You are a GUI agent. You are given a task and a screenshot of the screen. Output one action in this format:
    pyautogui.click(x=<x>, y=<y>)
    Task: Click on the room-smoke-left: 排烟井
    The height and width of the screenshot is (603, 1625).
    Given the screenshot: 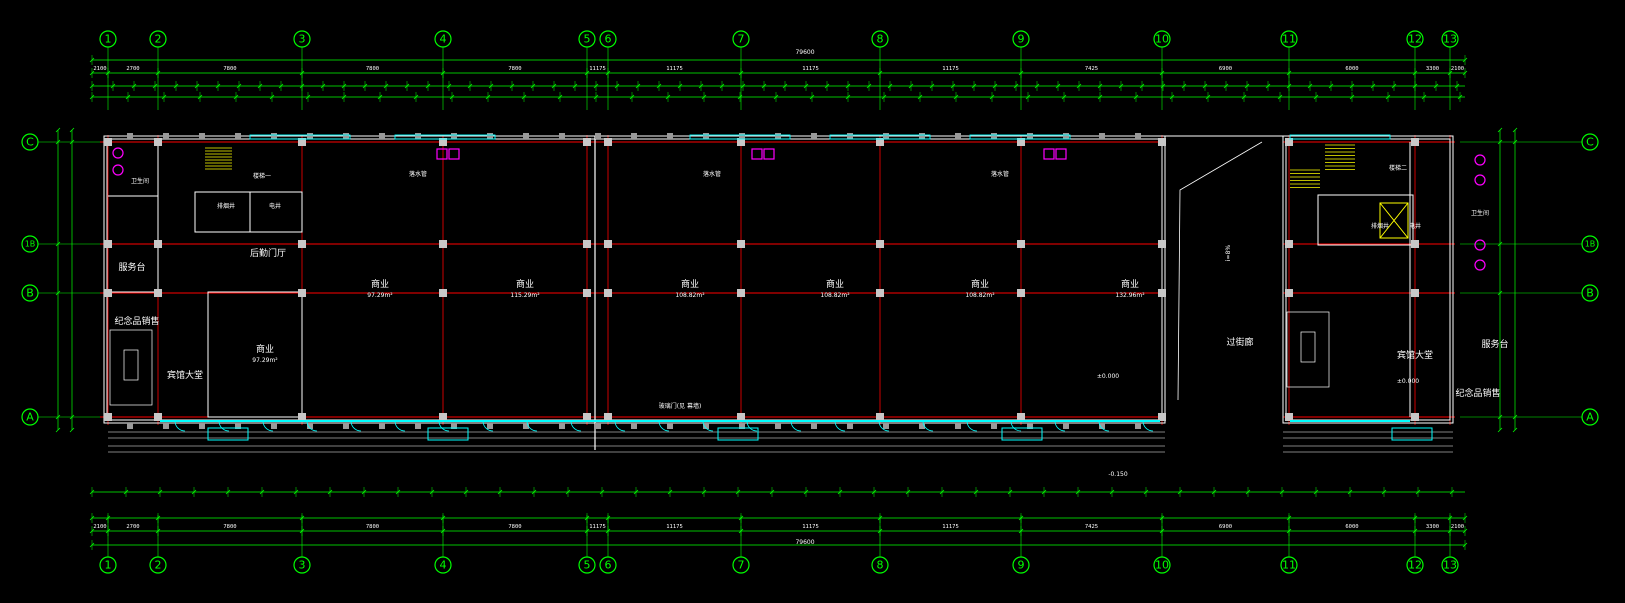 What is the action you would take?
    pyautogui.click(x=226, y=206)
    